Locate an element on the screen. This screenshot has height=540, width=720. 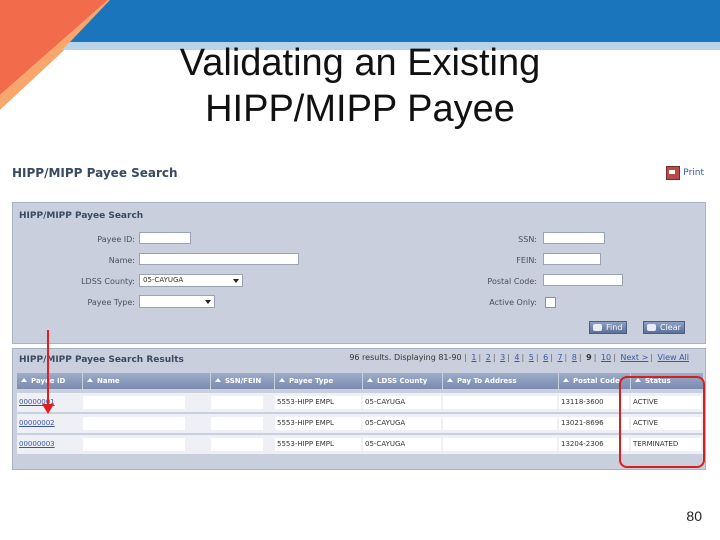
print-link: Print is located at coordinates (685, 173).